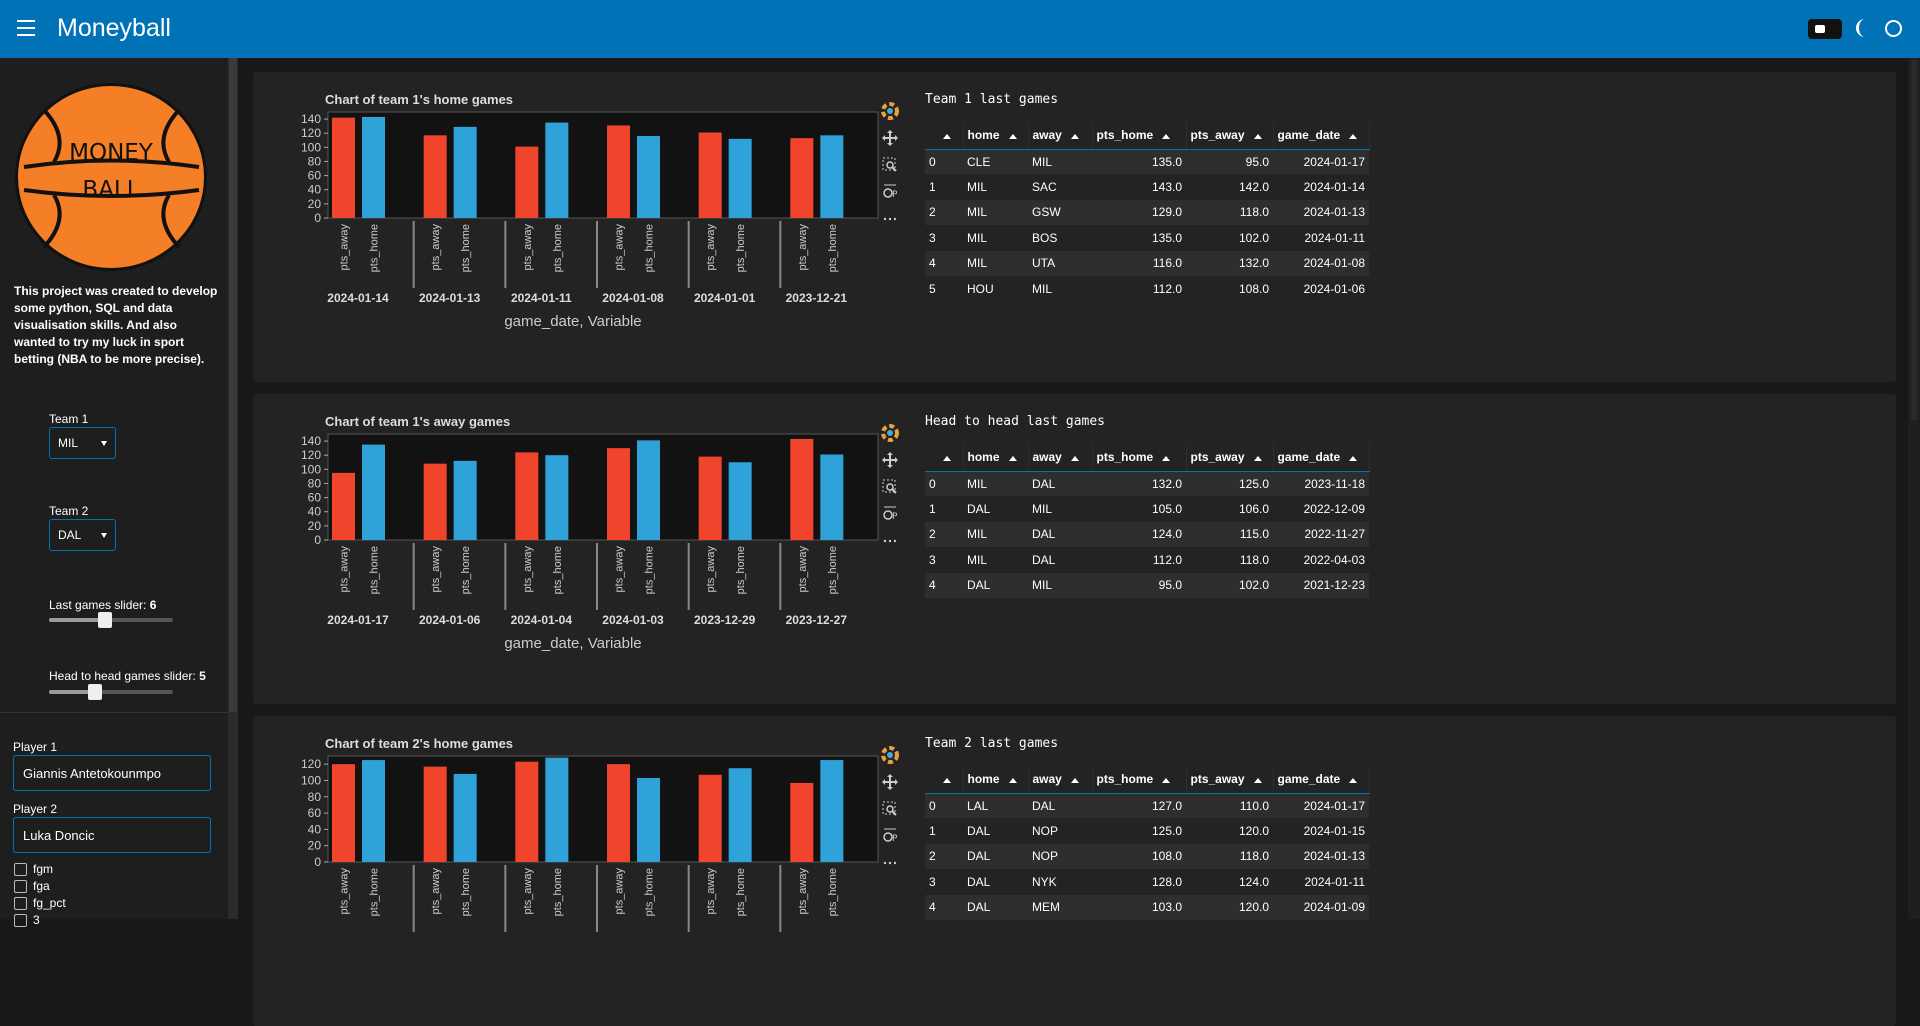 This screenshot has height=1026, width=1920. Describe the element at coordinates (996, 458) in the screenshot. I see `column-header: home` at that location.